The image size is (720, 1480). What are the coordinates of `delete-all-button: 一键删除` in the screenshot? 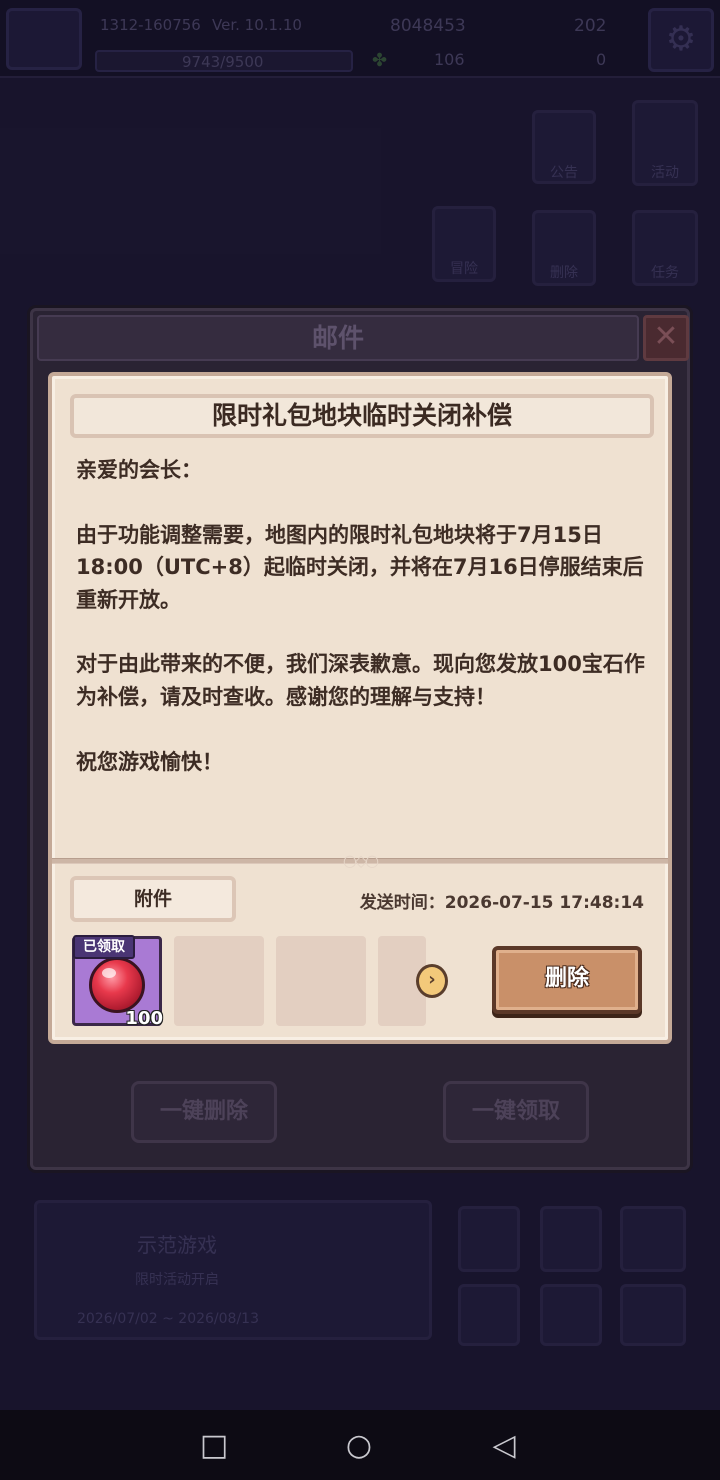 It's located at (204, 1112).